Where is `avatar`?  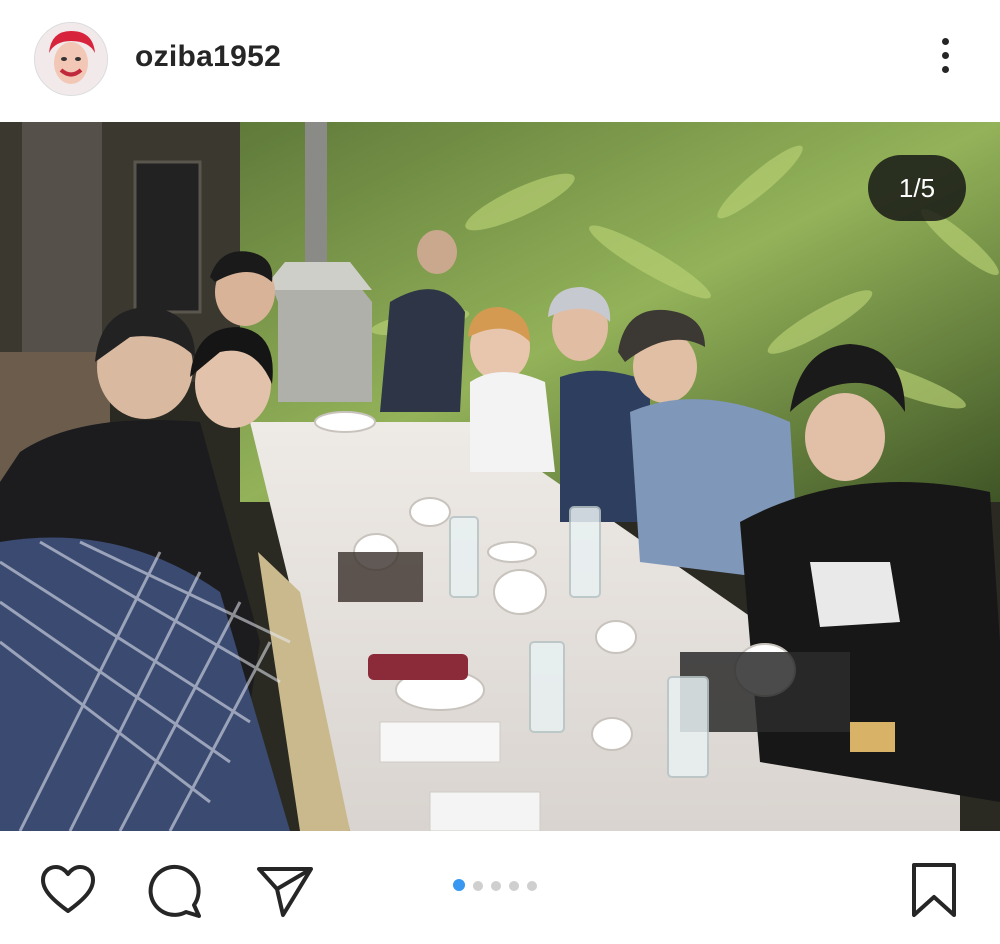 avatar is located at coordinates (71, 59).